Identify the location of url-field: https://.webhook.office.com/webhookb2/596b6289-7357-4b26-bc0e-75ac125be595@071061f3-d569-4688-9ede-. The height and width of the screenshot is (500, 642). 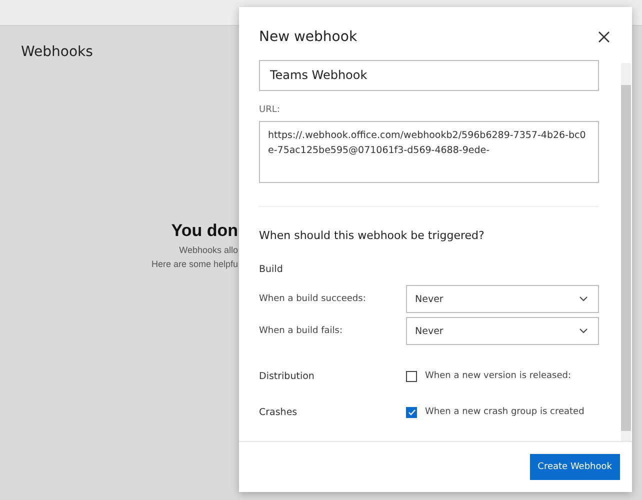
(429, 152).